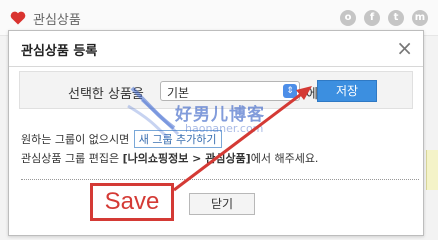 The width and height of the screenshot is (438, 240). I want to click on edit-group-hint-prefix: 관심상품 그룹 편집은, so click(70, 158).